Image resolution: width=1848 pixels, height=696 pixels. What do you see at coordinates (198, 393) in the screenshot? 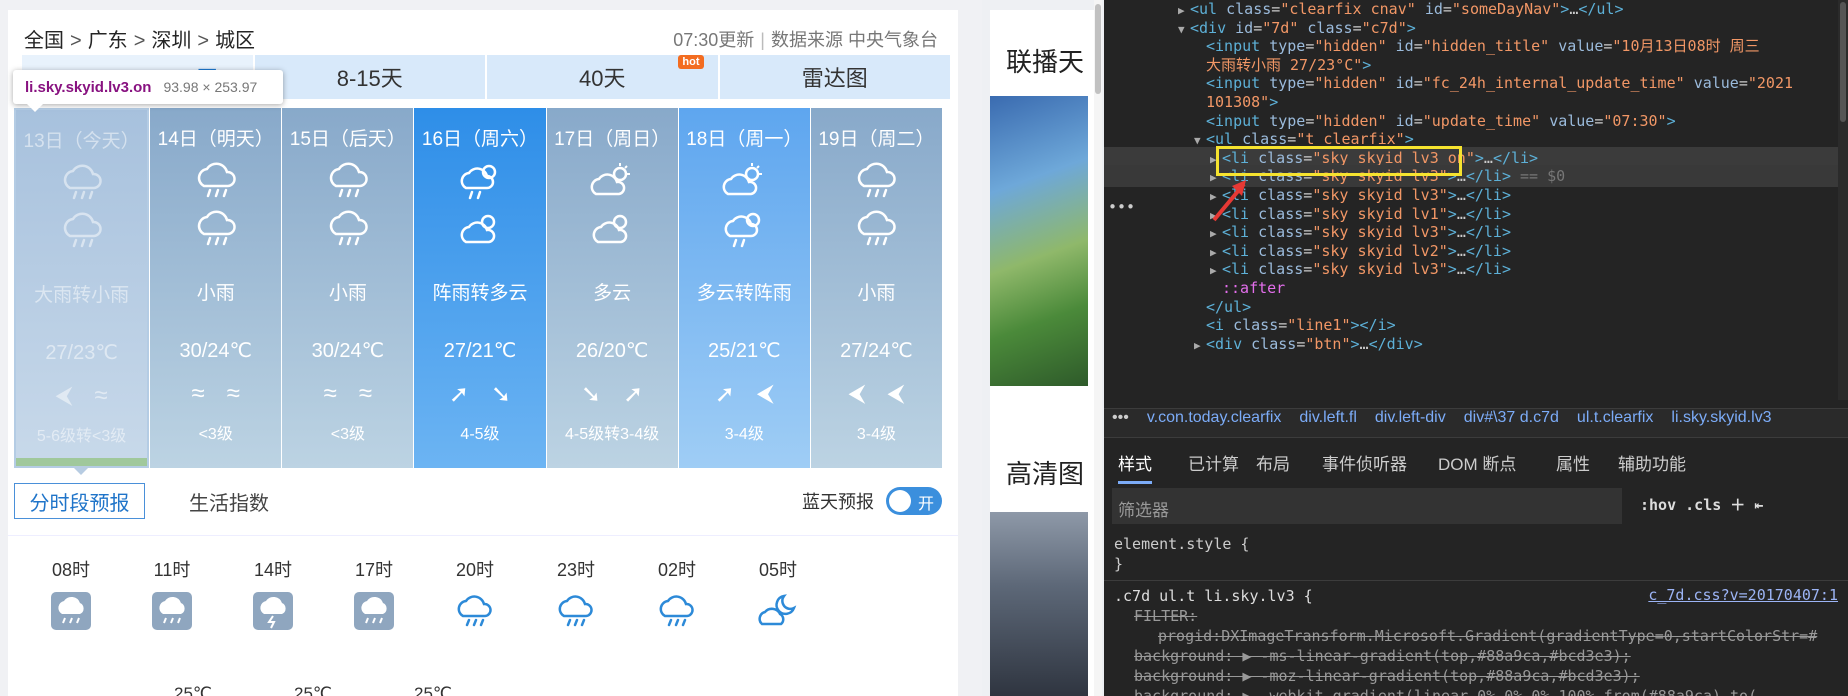
I see `wind-icon: ≈` at bounding box center [198, 393].